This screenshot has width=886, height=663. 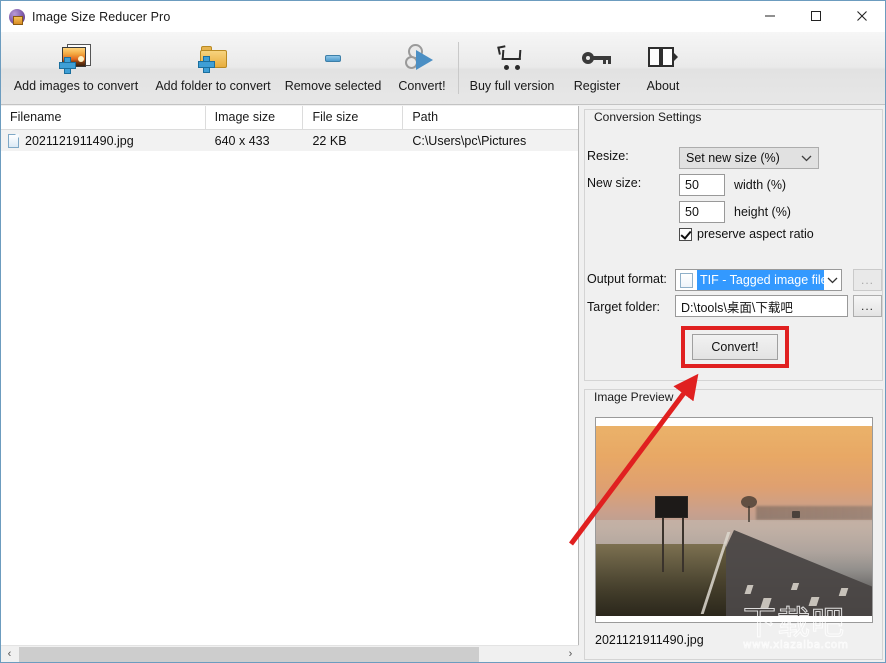 What do you see at coordinates (9, 653) in the screenshot?
I see `scroll-left-button: ‹` at bounding box center [9, 653].